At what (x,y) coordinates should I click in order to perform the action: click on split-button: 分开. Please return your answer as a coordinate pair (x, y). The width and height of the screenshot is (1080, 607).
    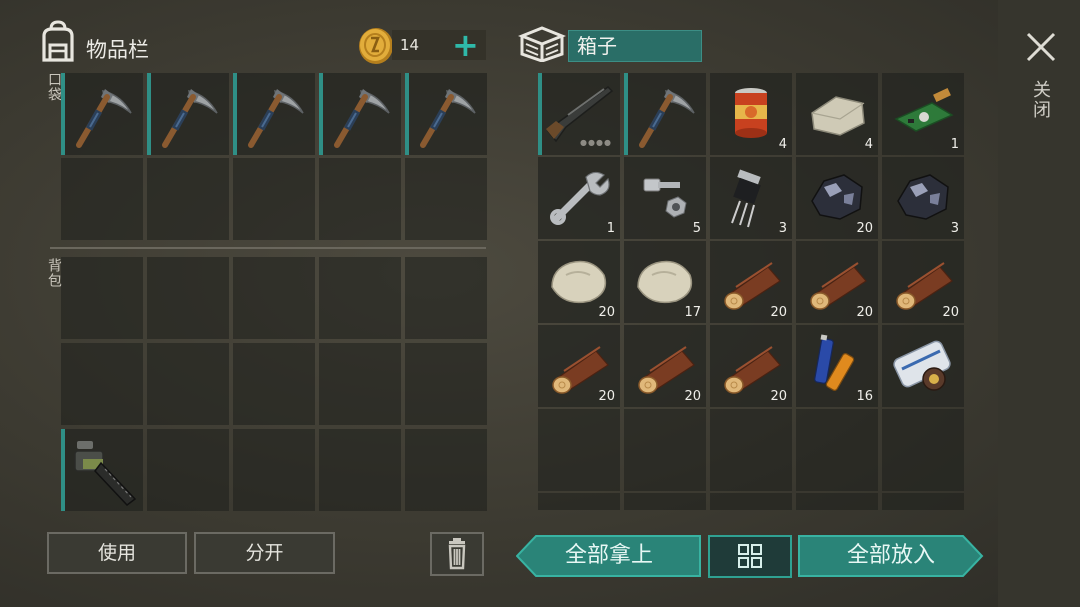
    Looking at the image, I should click on (264, 553).